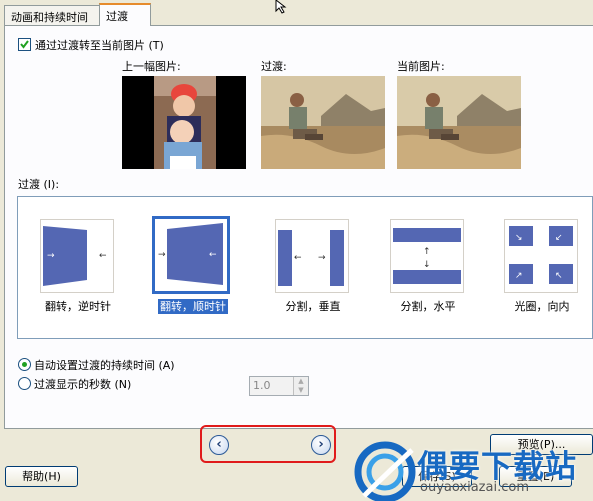 The image size is (593, 501). Describe the element at coordinates (151, 66) in the screenshot. I see `previous-image-label: 上一幅图片:` at that location.